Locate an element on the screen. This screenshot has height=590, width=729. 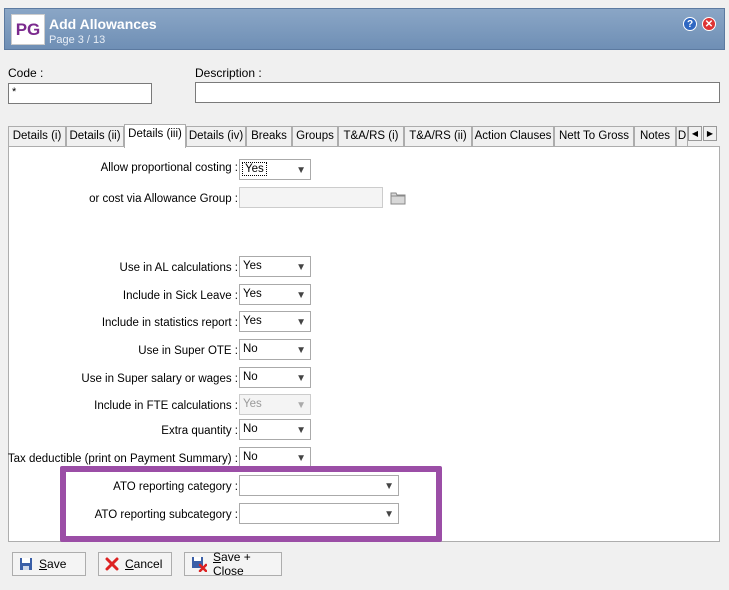
allowance-group-input is located at coordinates (311, 197).